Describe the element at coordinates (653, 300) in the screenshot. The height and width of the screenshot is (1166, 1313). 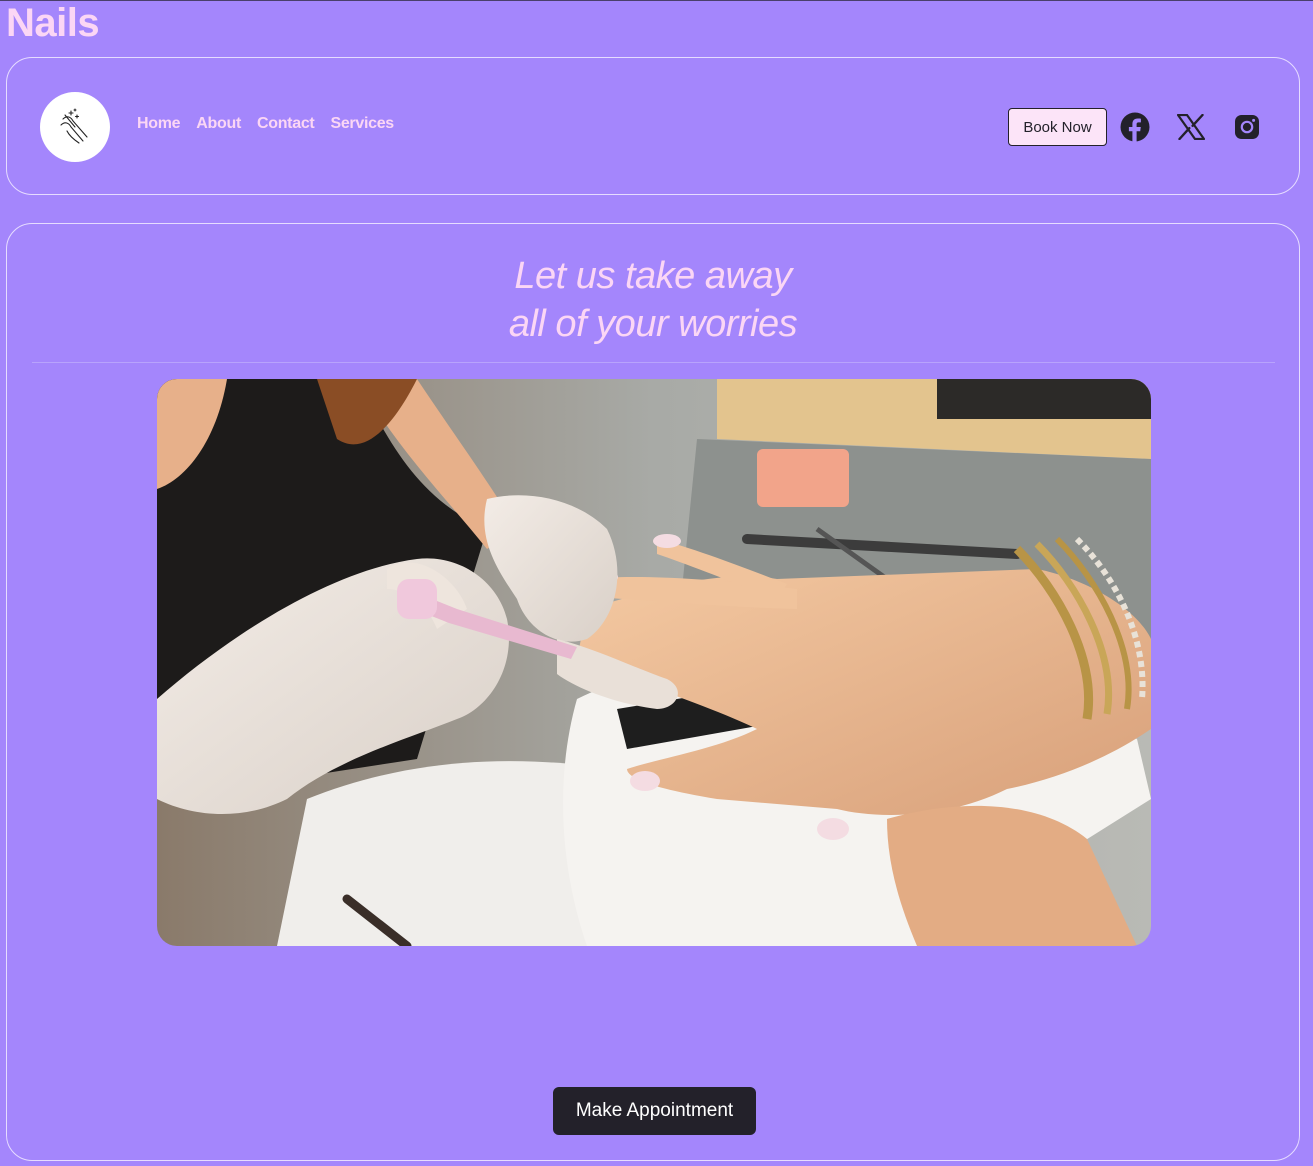
I see `hero-tagline: Let us take away all of your worries` at that location.